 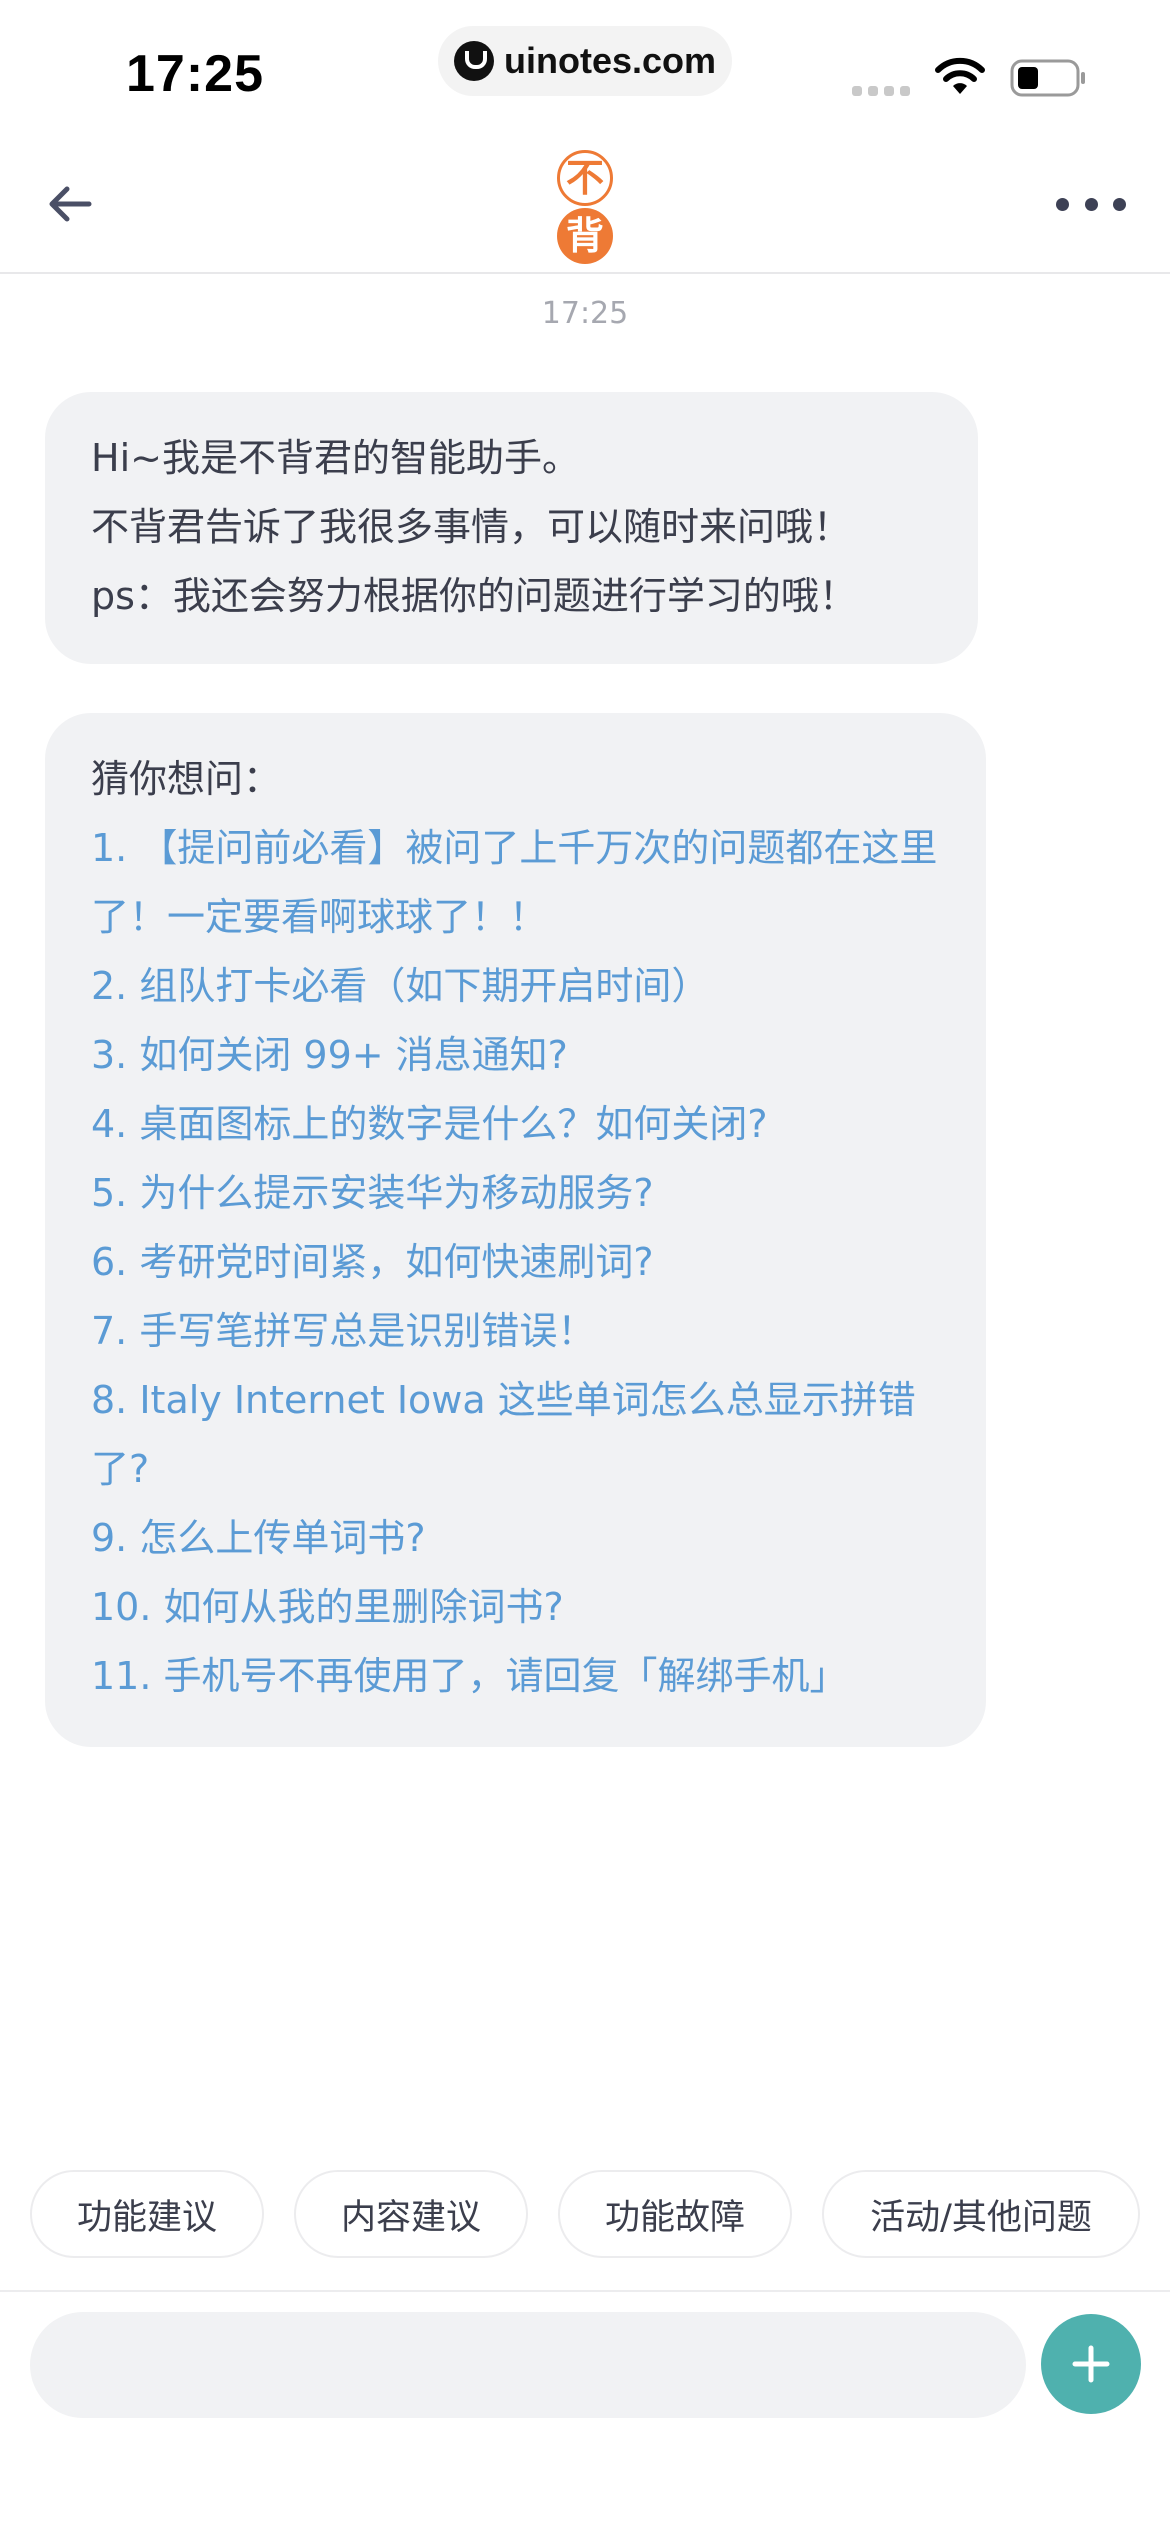 What do you see at coordinates (515, 1538) in the screenshot?
I see `faq-link: 9. 怎么上传单词书?` at bounding box center [515, 1538].